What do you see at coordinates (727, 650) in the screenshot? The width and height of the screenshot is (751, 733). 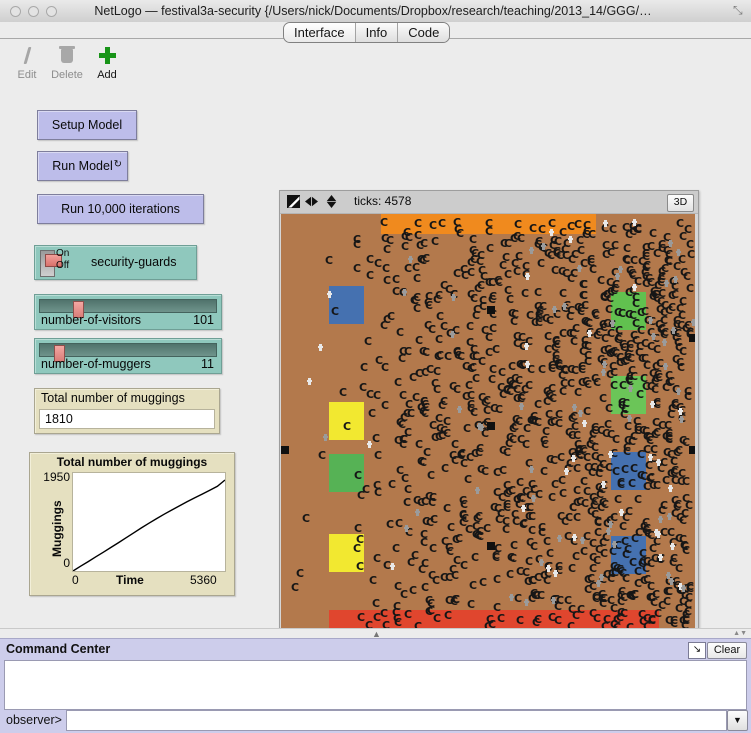 I see `clear-button: Clear` at bounding box center [727, 650].